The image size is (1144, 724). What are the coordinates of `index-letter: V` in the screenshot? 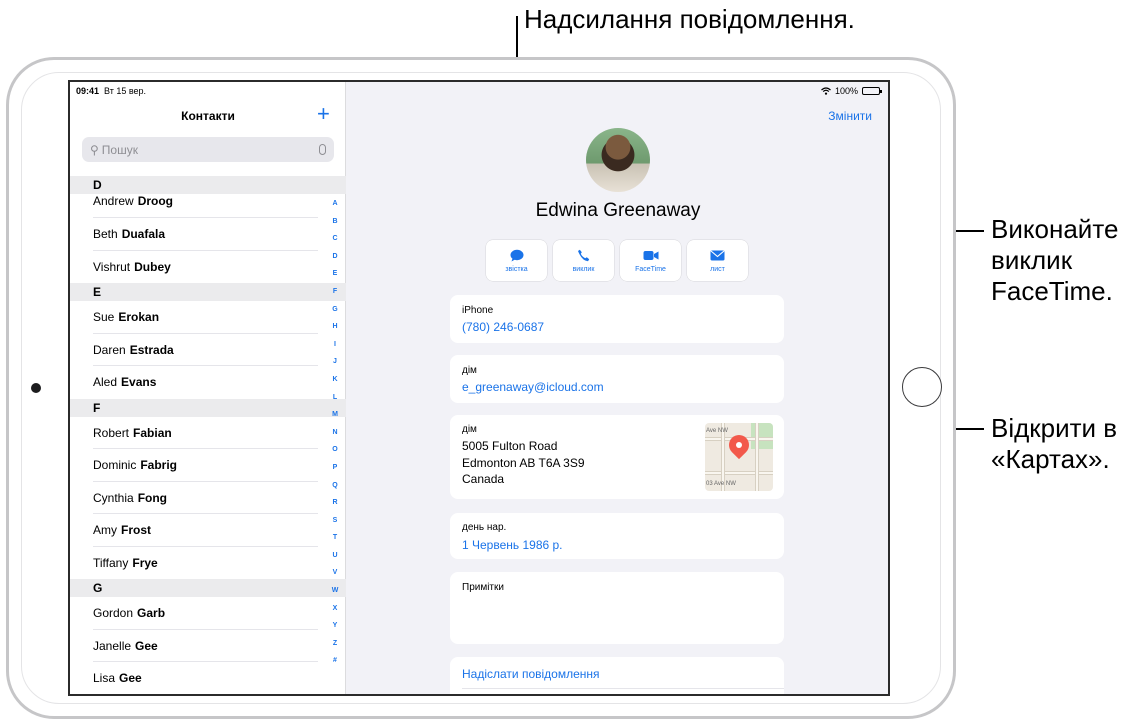 It's located at (335, 573).